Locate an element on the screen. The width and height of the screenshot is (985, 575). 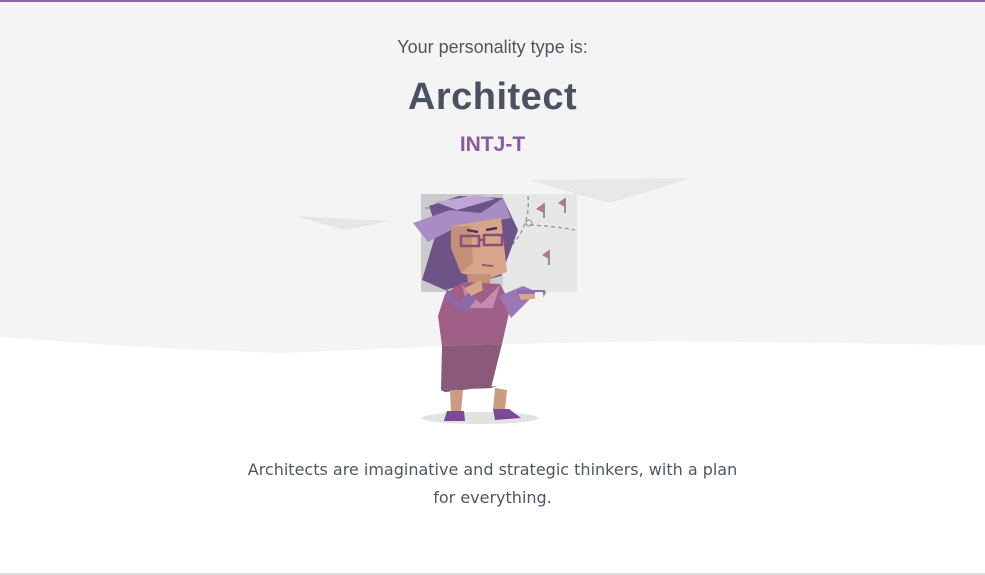
personality-type-title: Architect is located at coordinates (492, 97).